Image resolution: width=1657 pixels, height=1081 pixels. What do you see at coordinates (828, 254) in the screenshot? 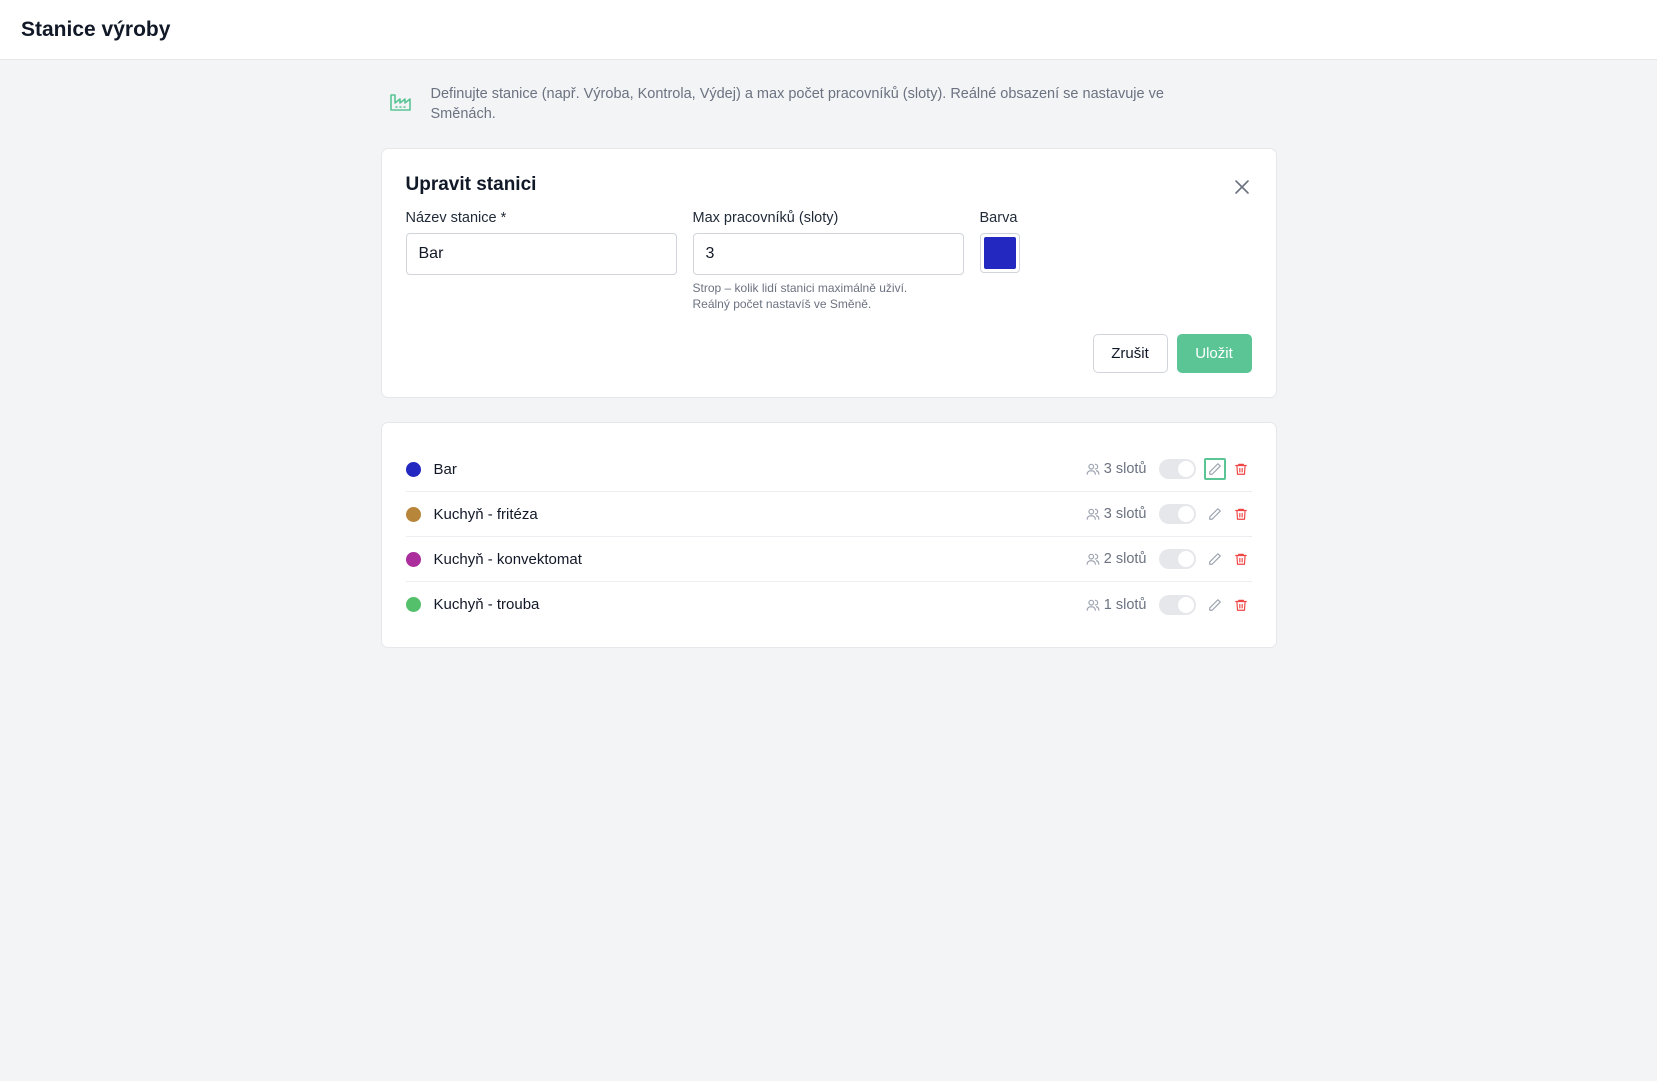
I see `max-slots-input` at bounding box center [828, 254].